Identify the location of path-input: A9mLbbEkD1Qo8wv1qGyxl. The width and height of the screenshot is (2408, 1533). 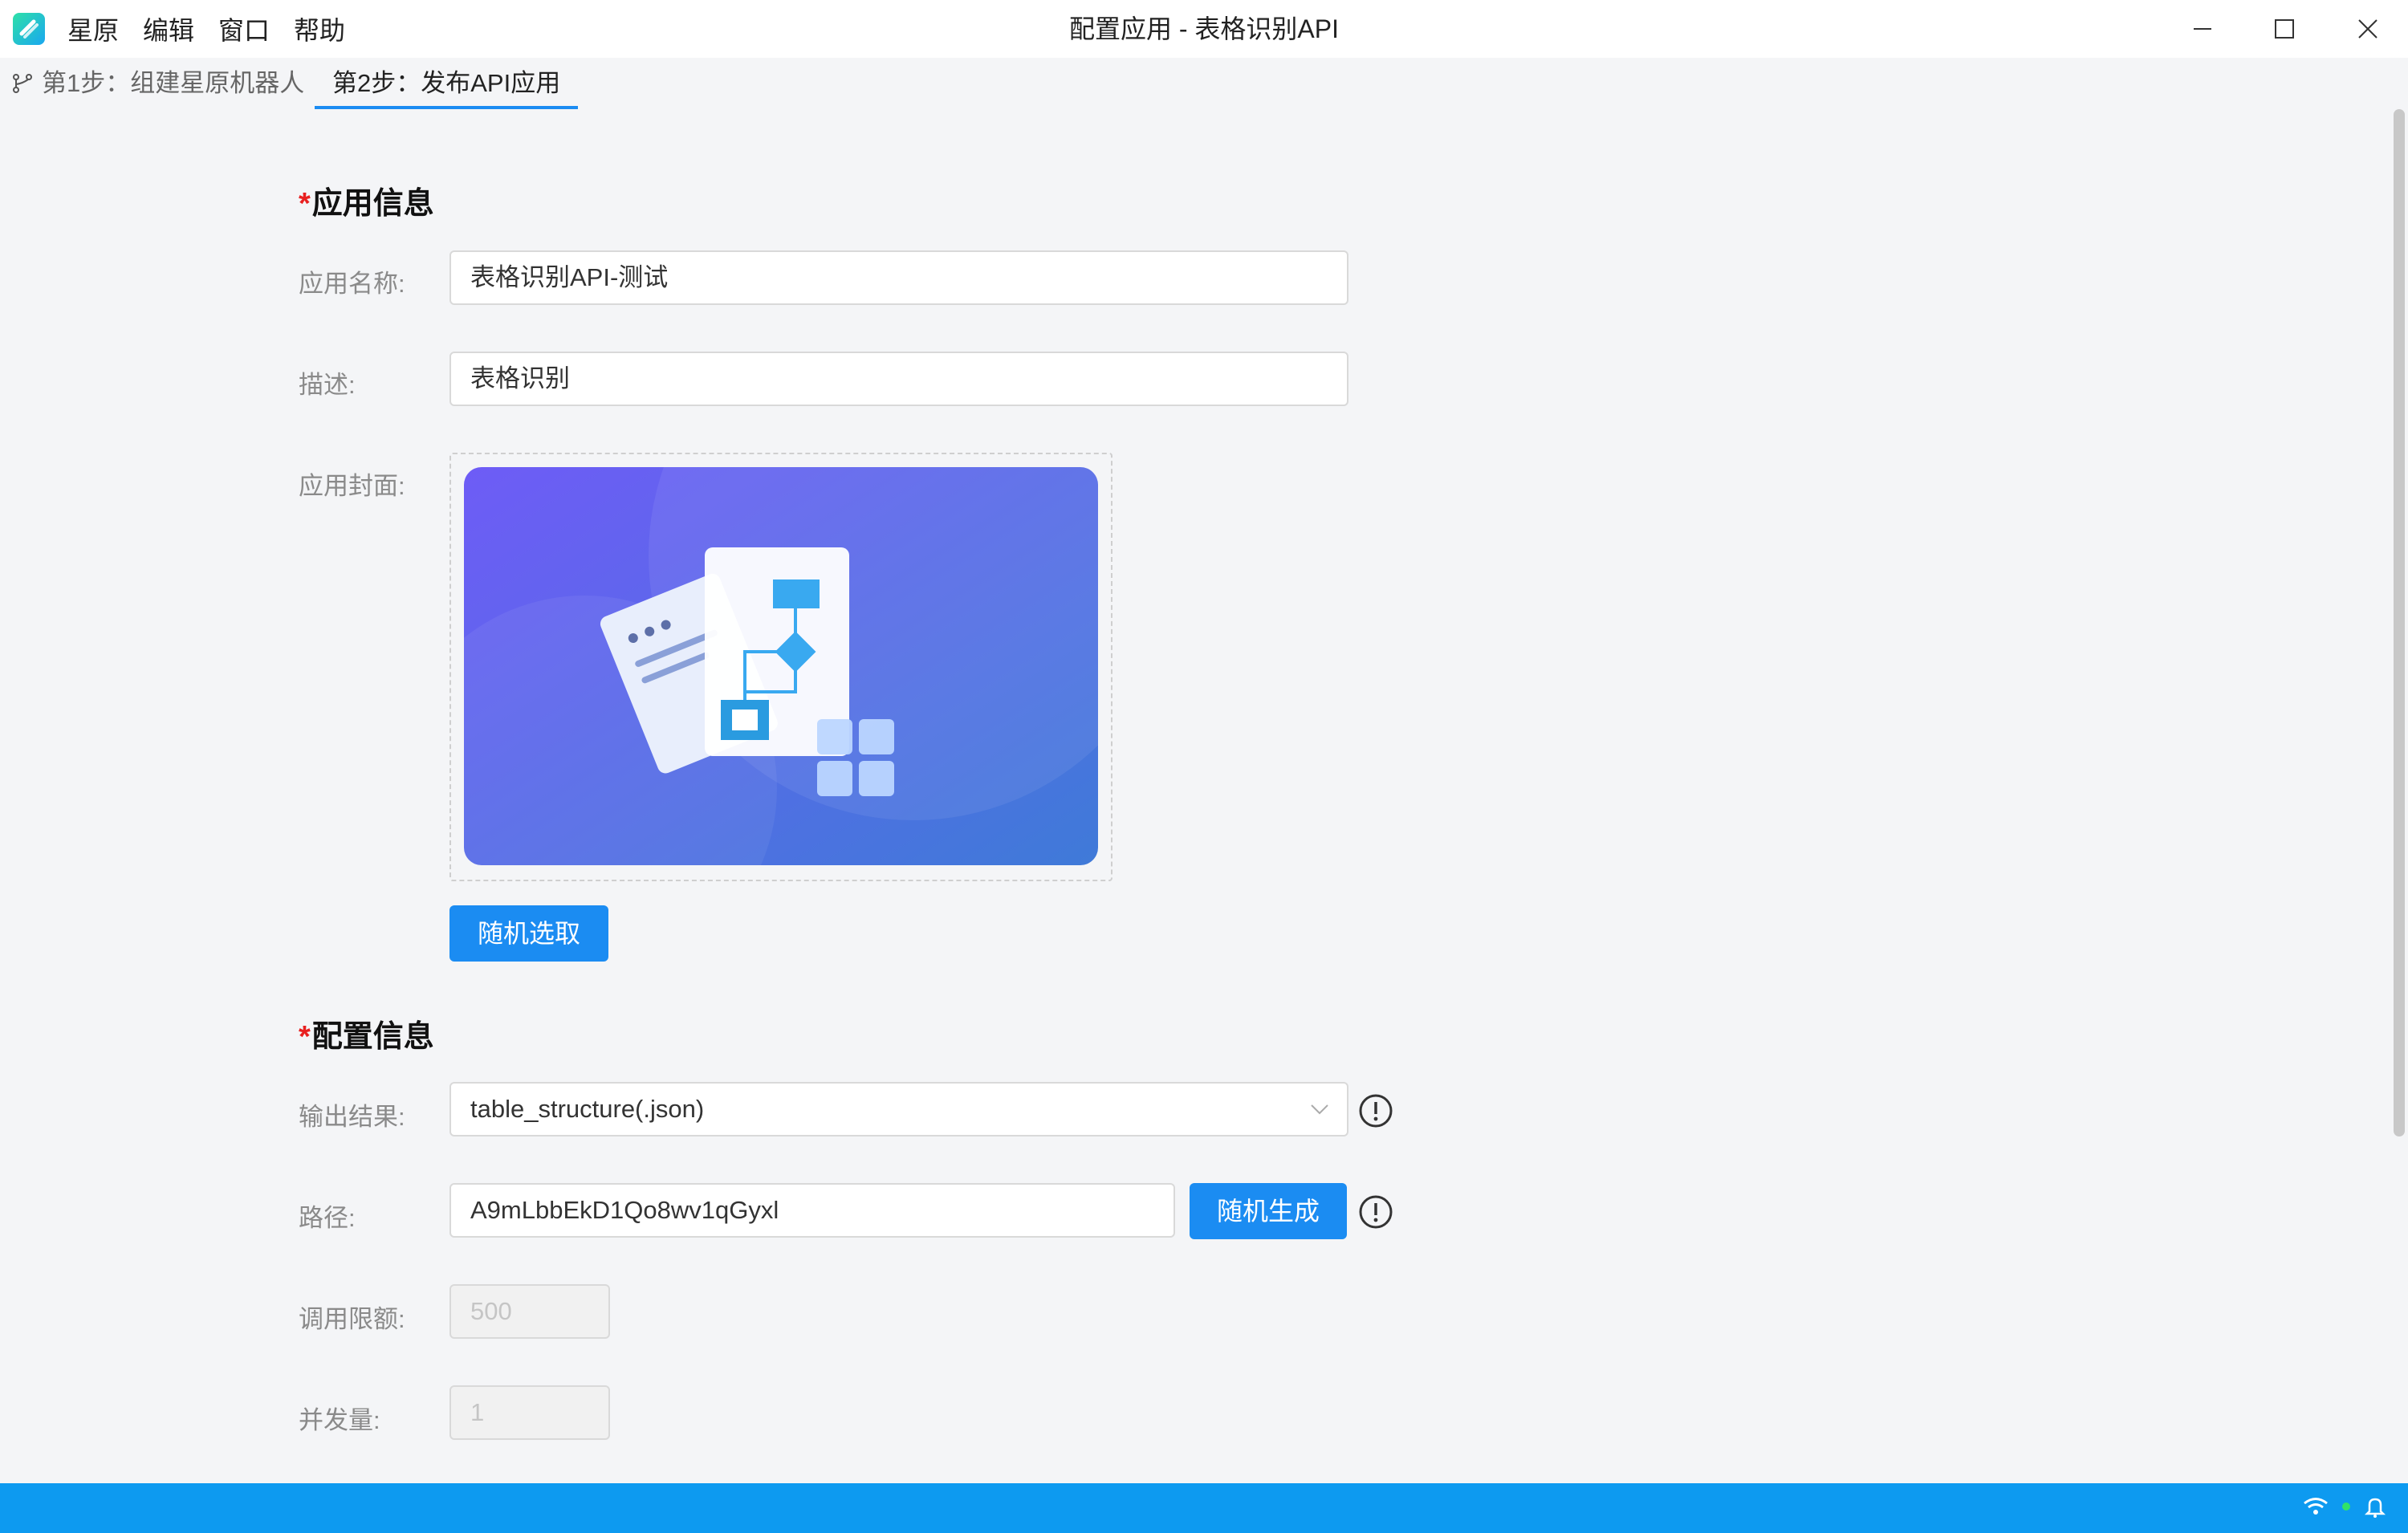
(812, 1210).